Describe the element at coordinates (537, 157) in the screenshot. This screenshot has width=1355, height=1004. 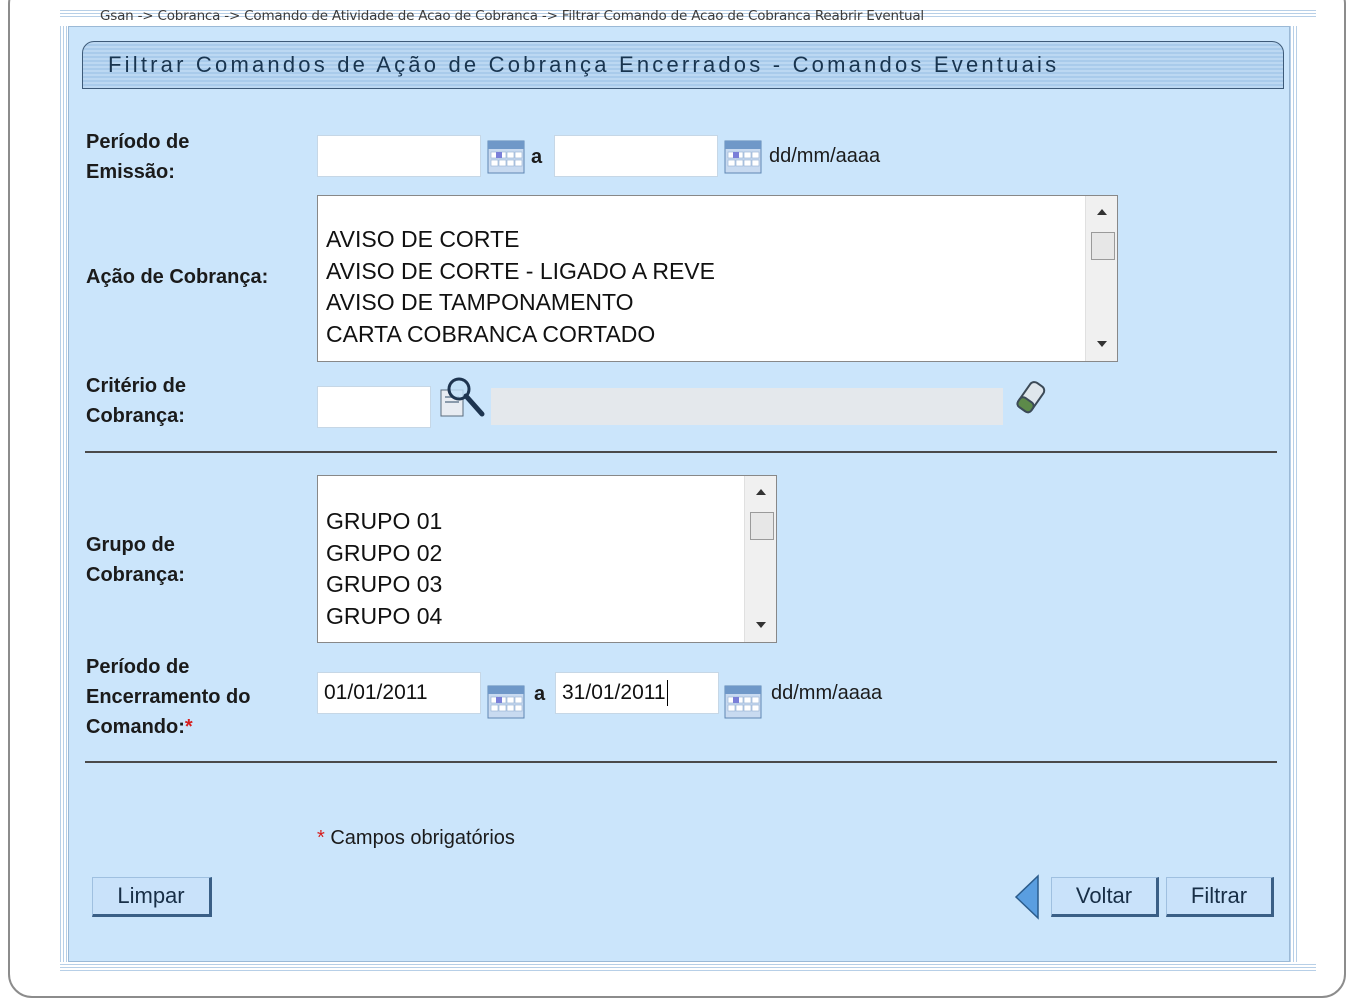
I see `emissao-separator: a` at that location.